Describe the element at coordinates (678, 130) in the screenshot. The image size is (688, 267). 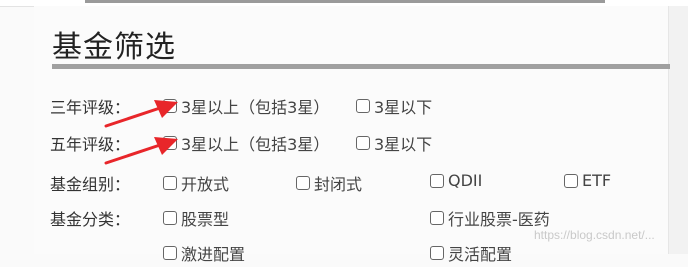
I see `scrollbar-track` at that location.